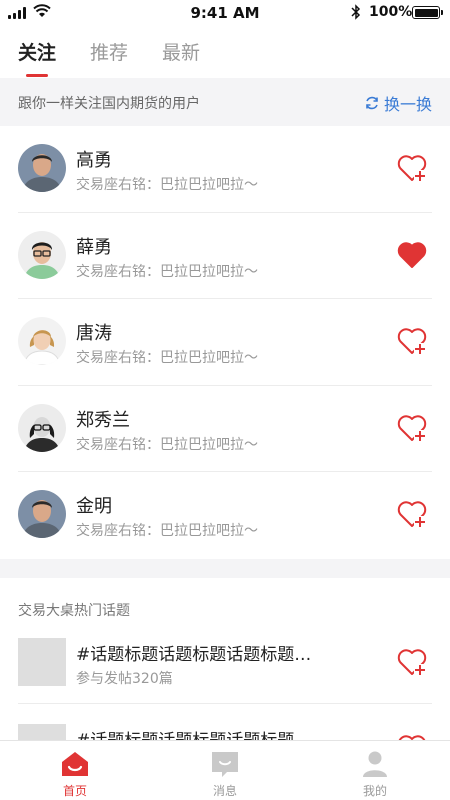 The width and height of the screenshot is (450, 800). Describe the element at coordinates (225, 515) in the screenshot. I see `user-row: 金明 交易座右铭：巴拉巴拉吧拉～` at that location.